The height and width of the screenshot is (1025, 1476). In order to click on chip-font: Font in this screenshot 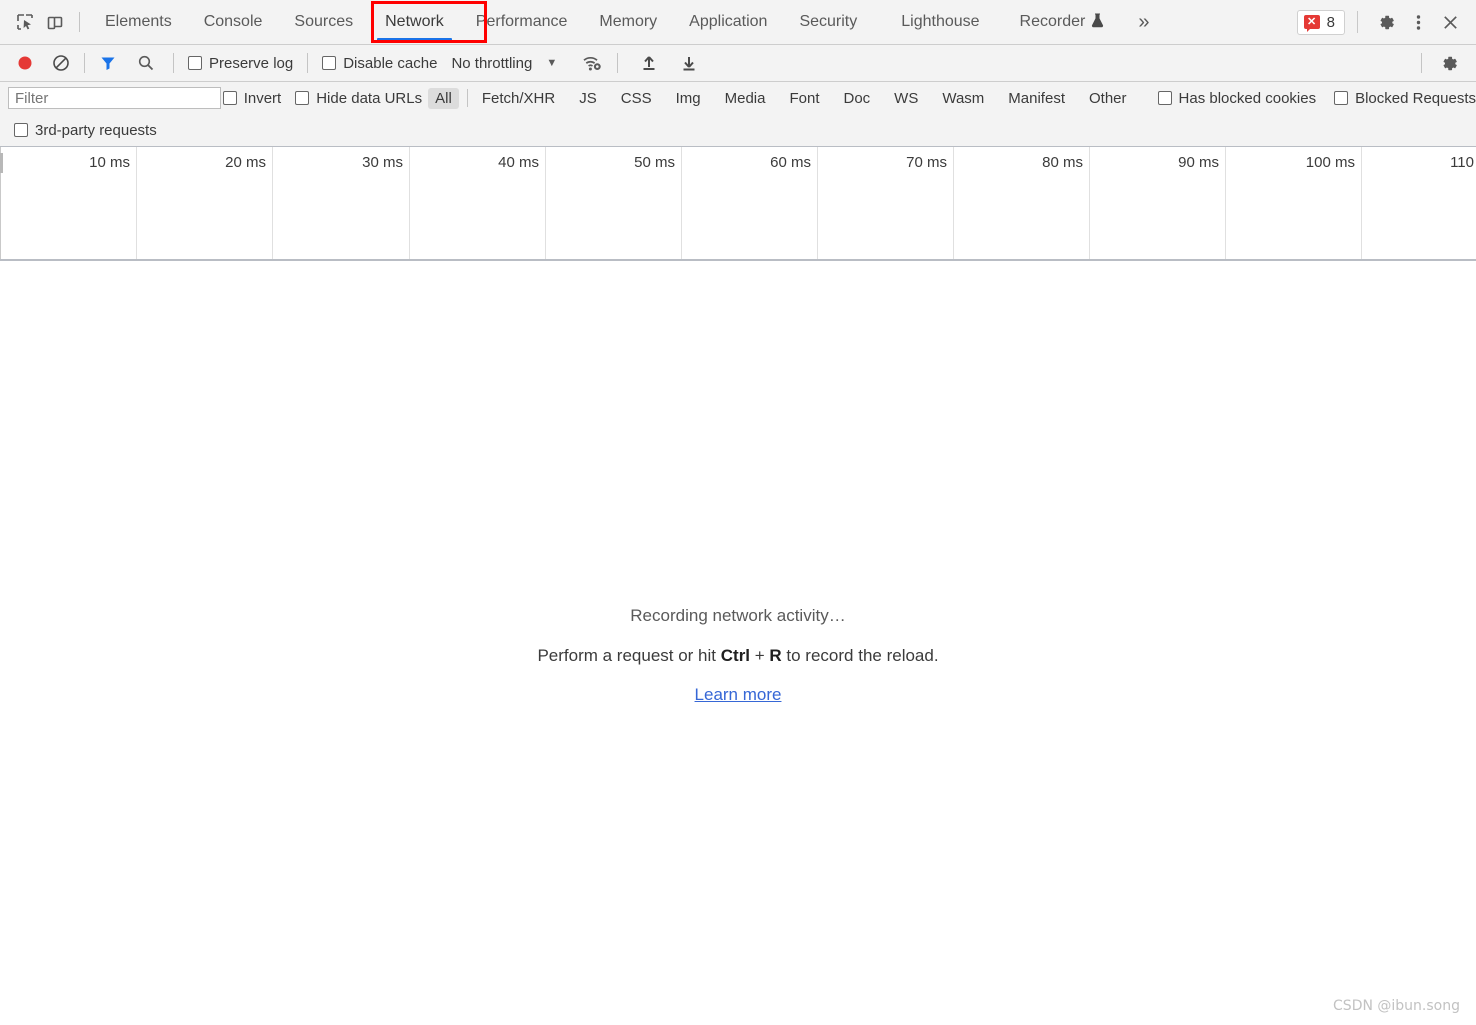, I will do `click(804, 98)`.